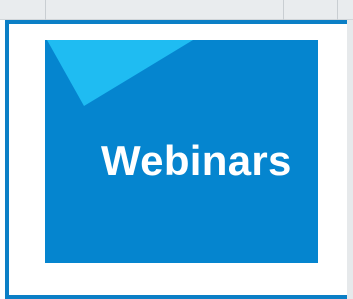  I want to click on banner-title: Webinars, so click(196, 160).